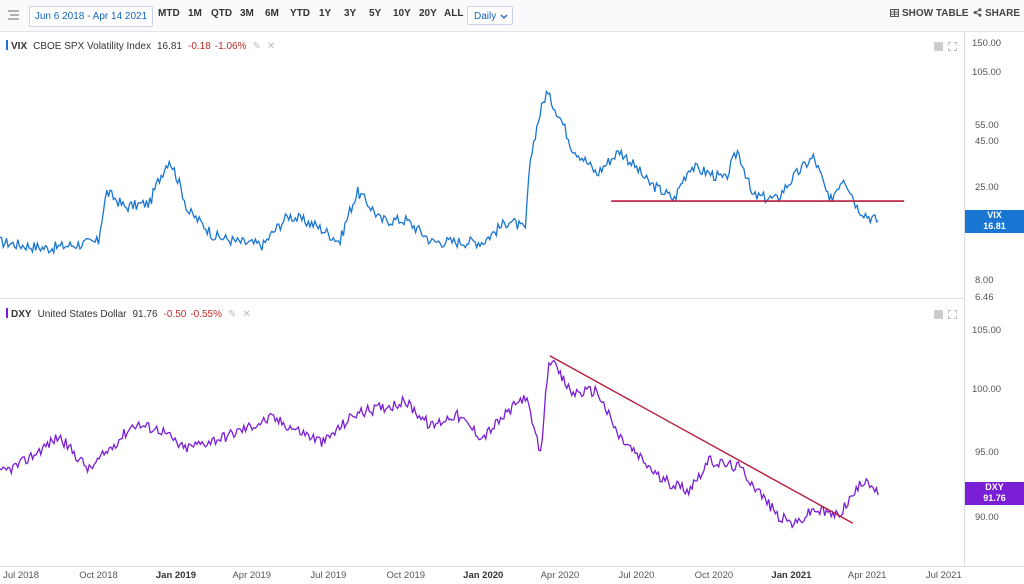  I want to click on y-tick: 45.00, so click(987, 141).